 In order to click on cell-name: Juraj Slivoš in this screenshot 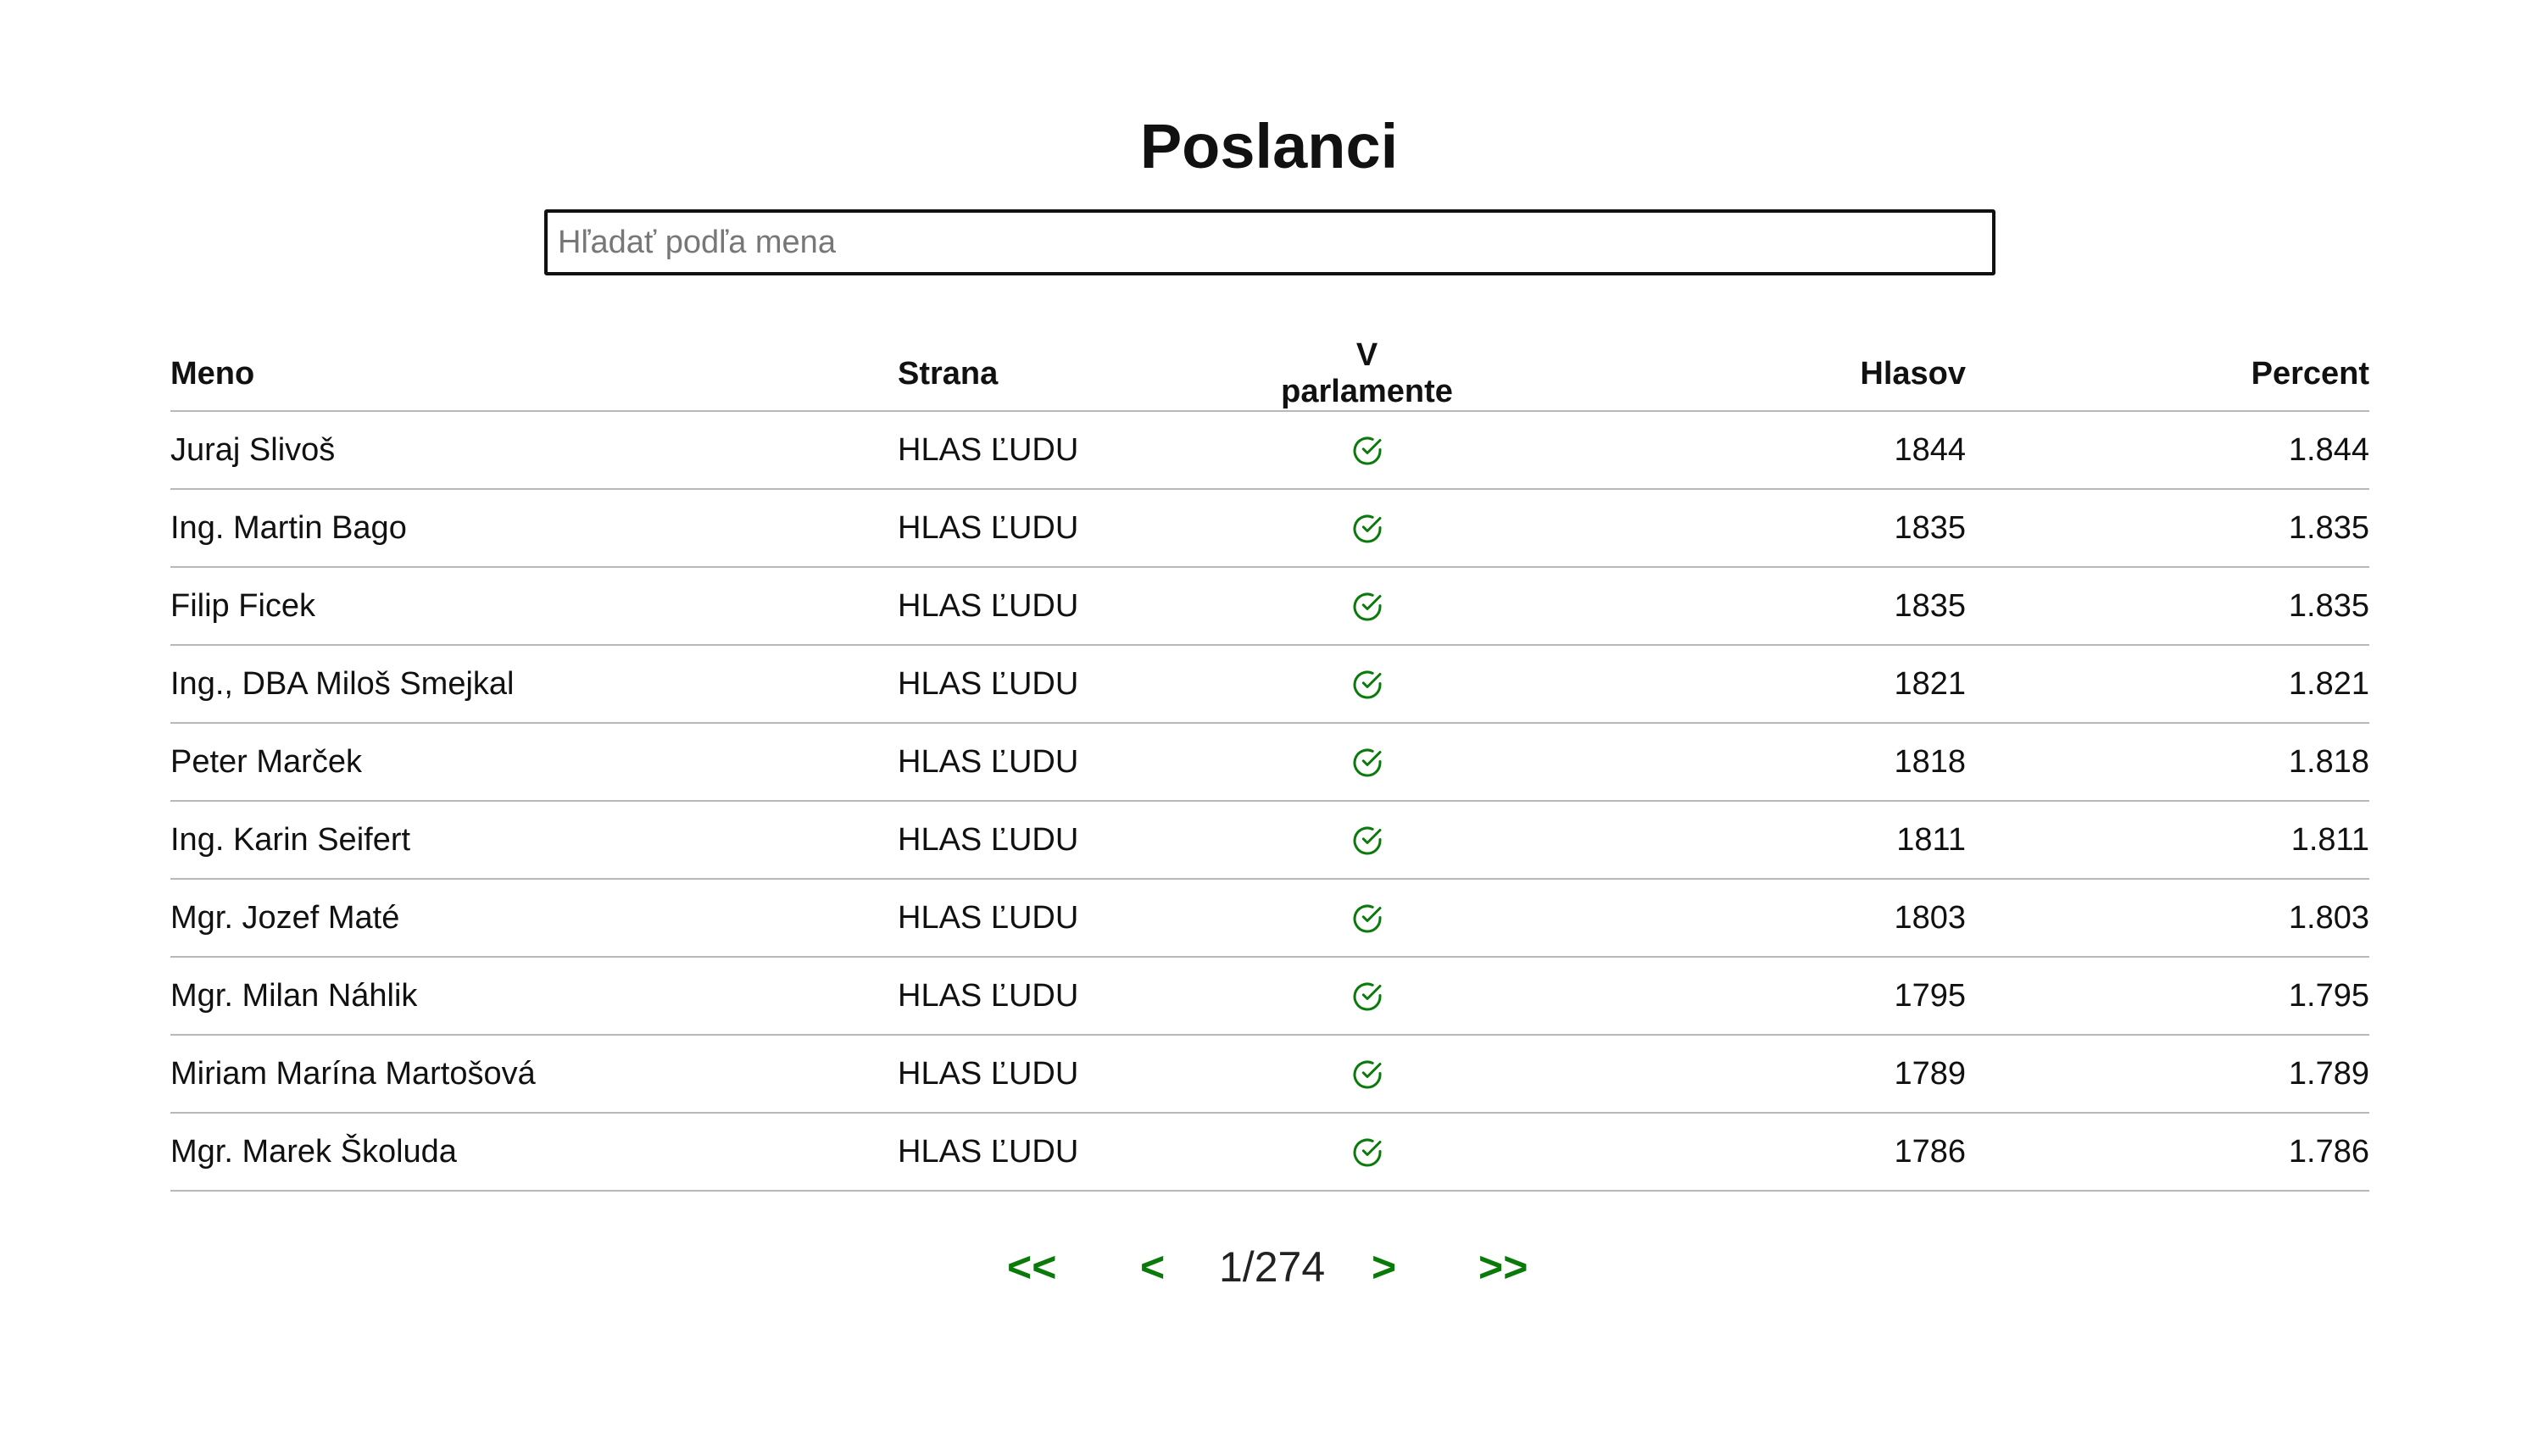, I will do `click(534, 450)`.